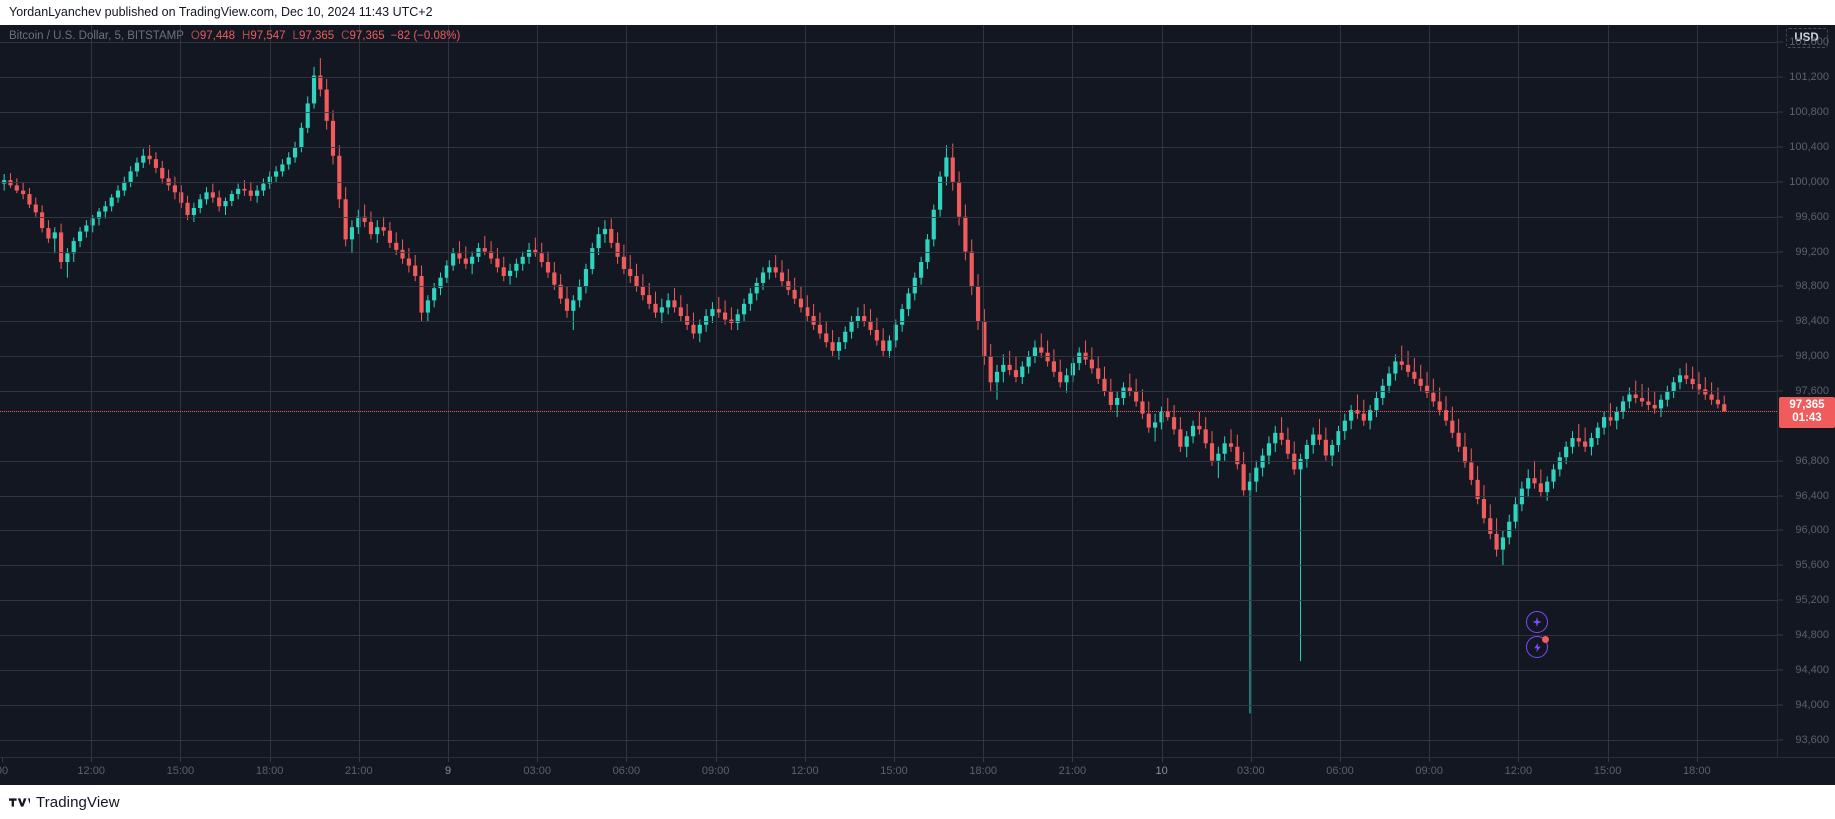 The image size is (1835, 819). Describe the element at coordinates (1812, 251) in the screenshot. I see `price-tick-label: 99,200` at that location.